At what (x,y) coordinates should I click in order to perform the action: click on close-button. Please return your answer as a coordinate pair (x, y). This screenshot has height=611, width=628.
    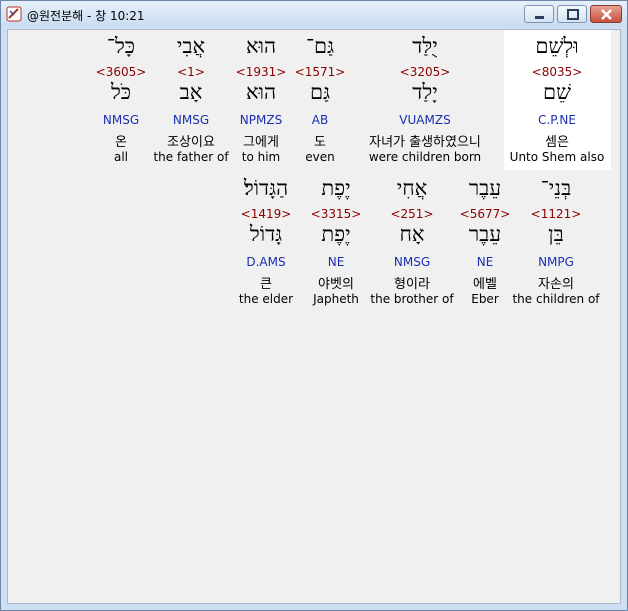
    Looking at the image, I should click on (606, 14).